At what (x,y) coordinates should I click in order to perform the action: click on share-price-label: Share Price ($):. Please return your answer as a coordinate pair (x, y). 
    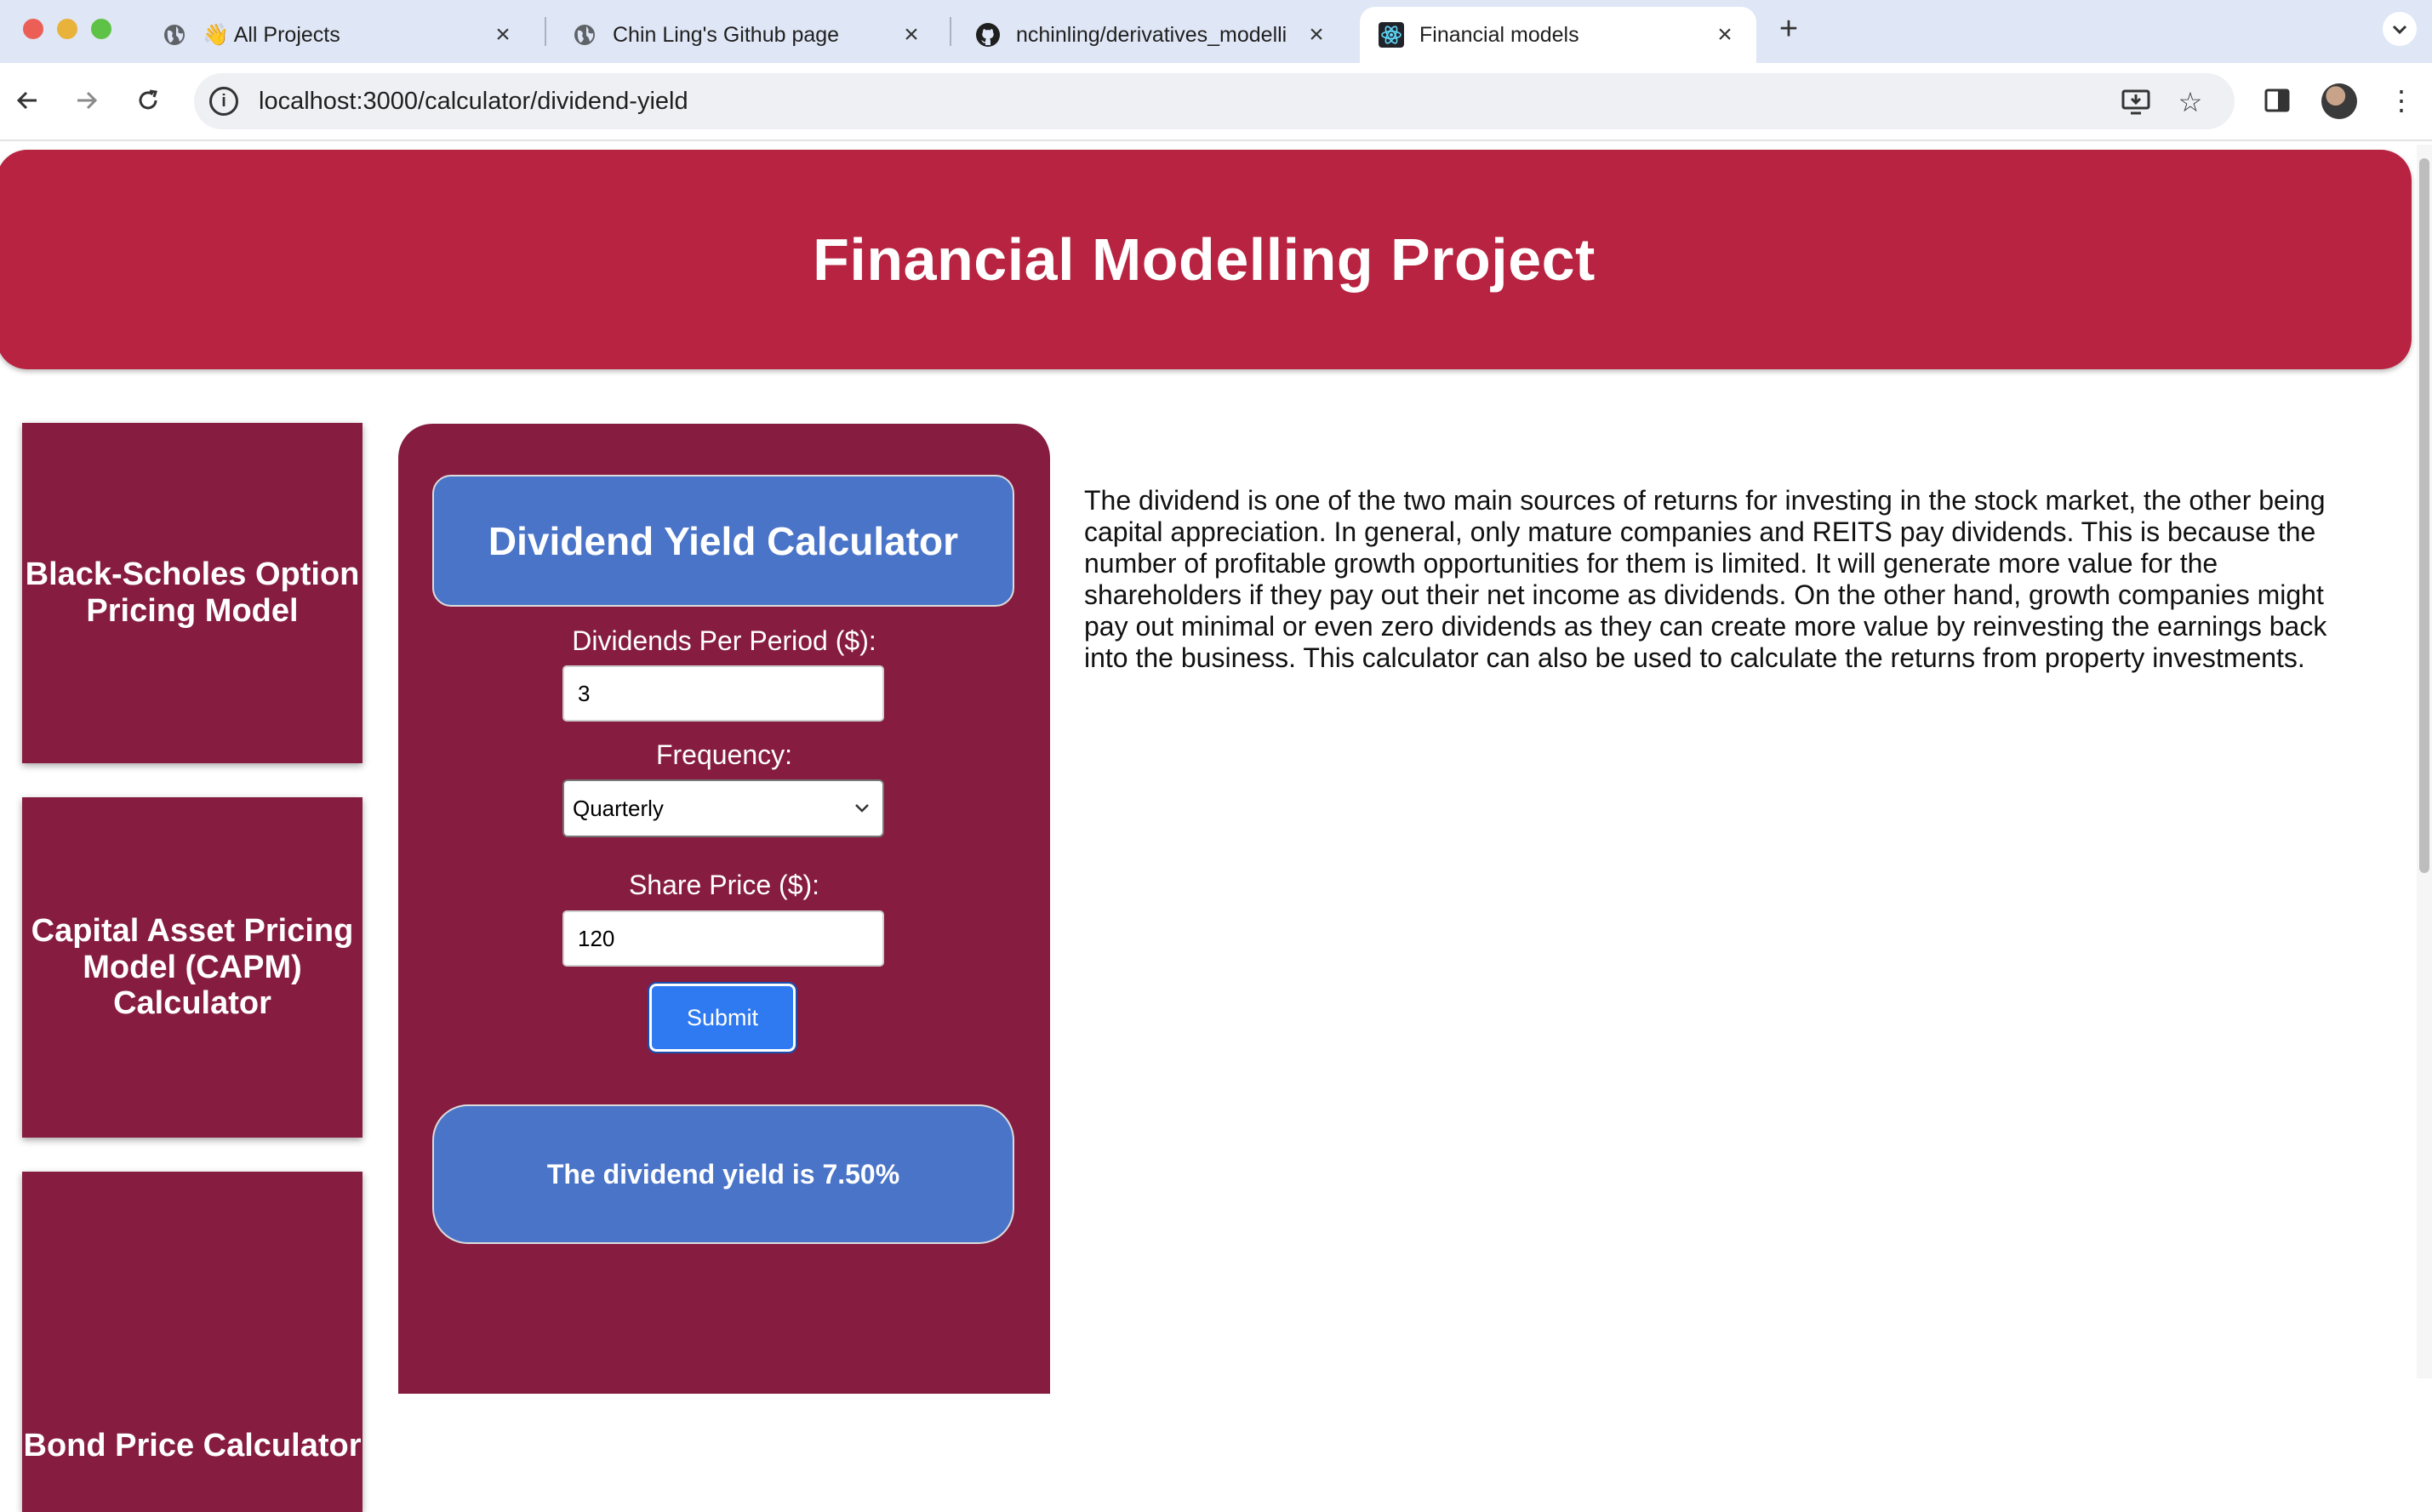
    Looking at the image, I should click on (724, 885).